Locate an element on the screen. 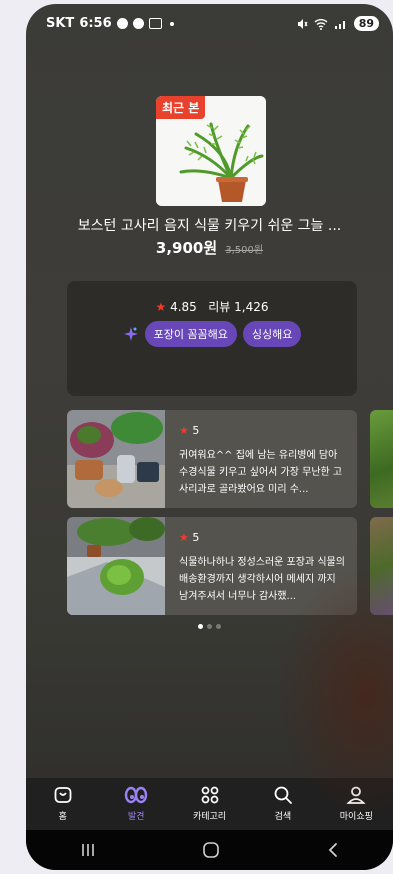 The height and width of the screenshot is (874, 393). more-notifications-icon is located at coordinates (171, 23).